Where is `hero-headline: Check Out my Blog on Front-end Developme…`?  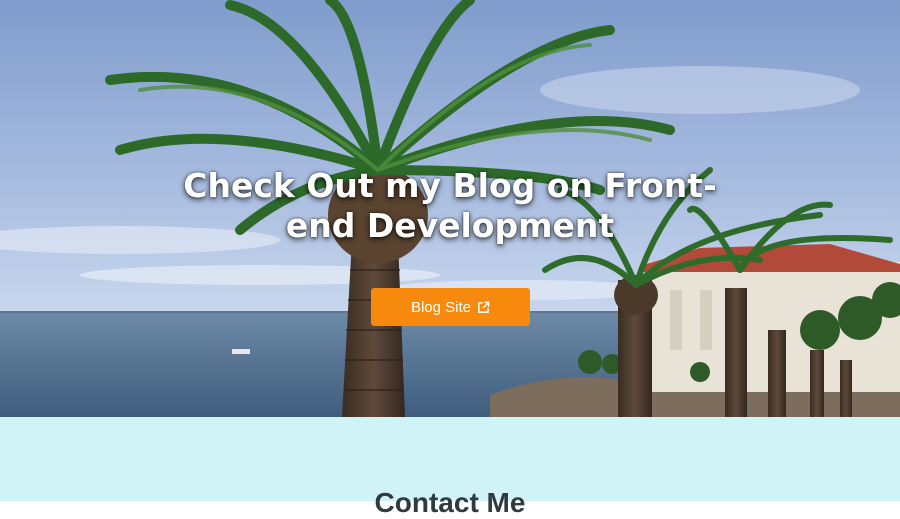
hero-headline: Check Out my Blog on Front-end Developme… is located at coordinates (450, 205).